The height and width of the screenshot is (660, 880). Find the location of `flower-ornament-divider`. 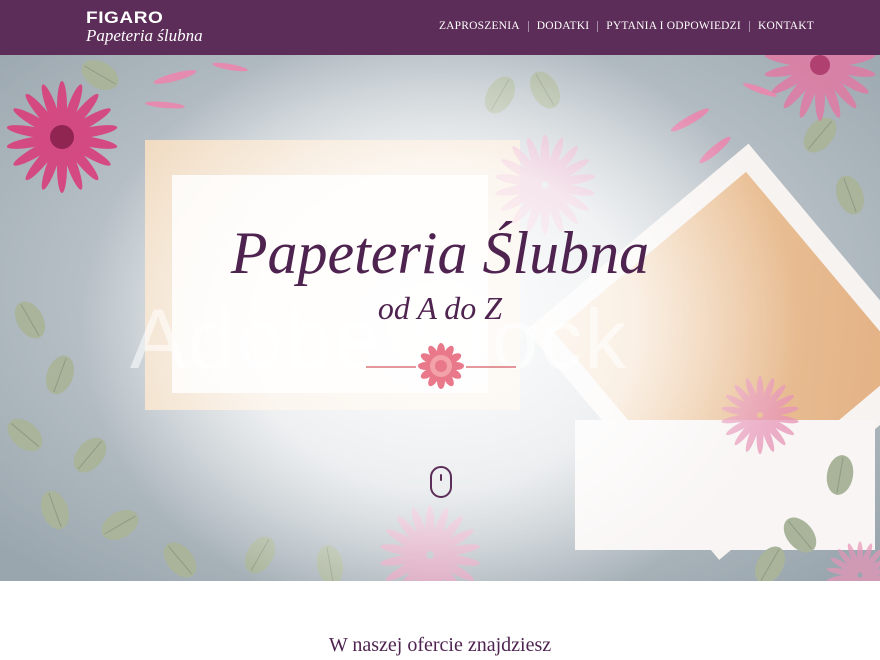

flower-ornament-divider is located at coordinates (441, 366).